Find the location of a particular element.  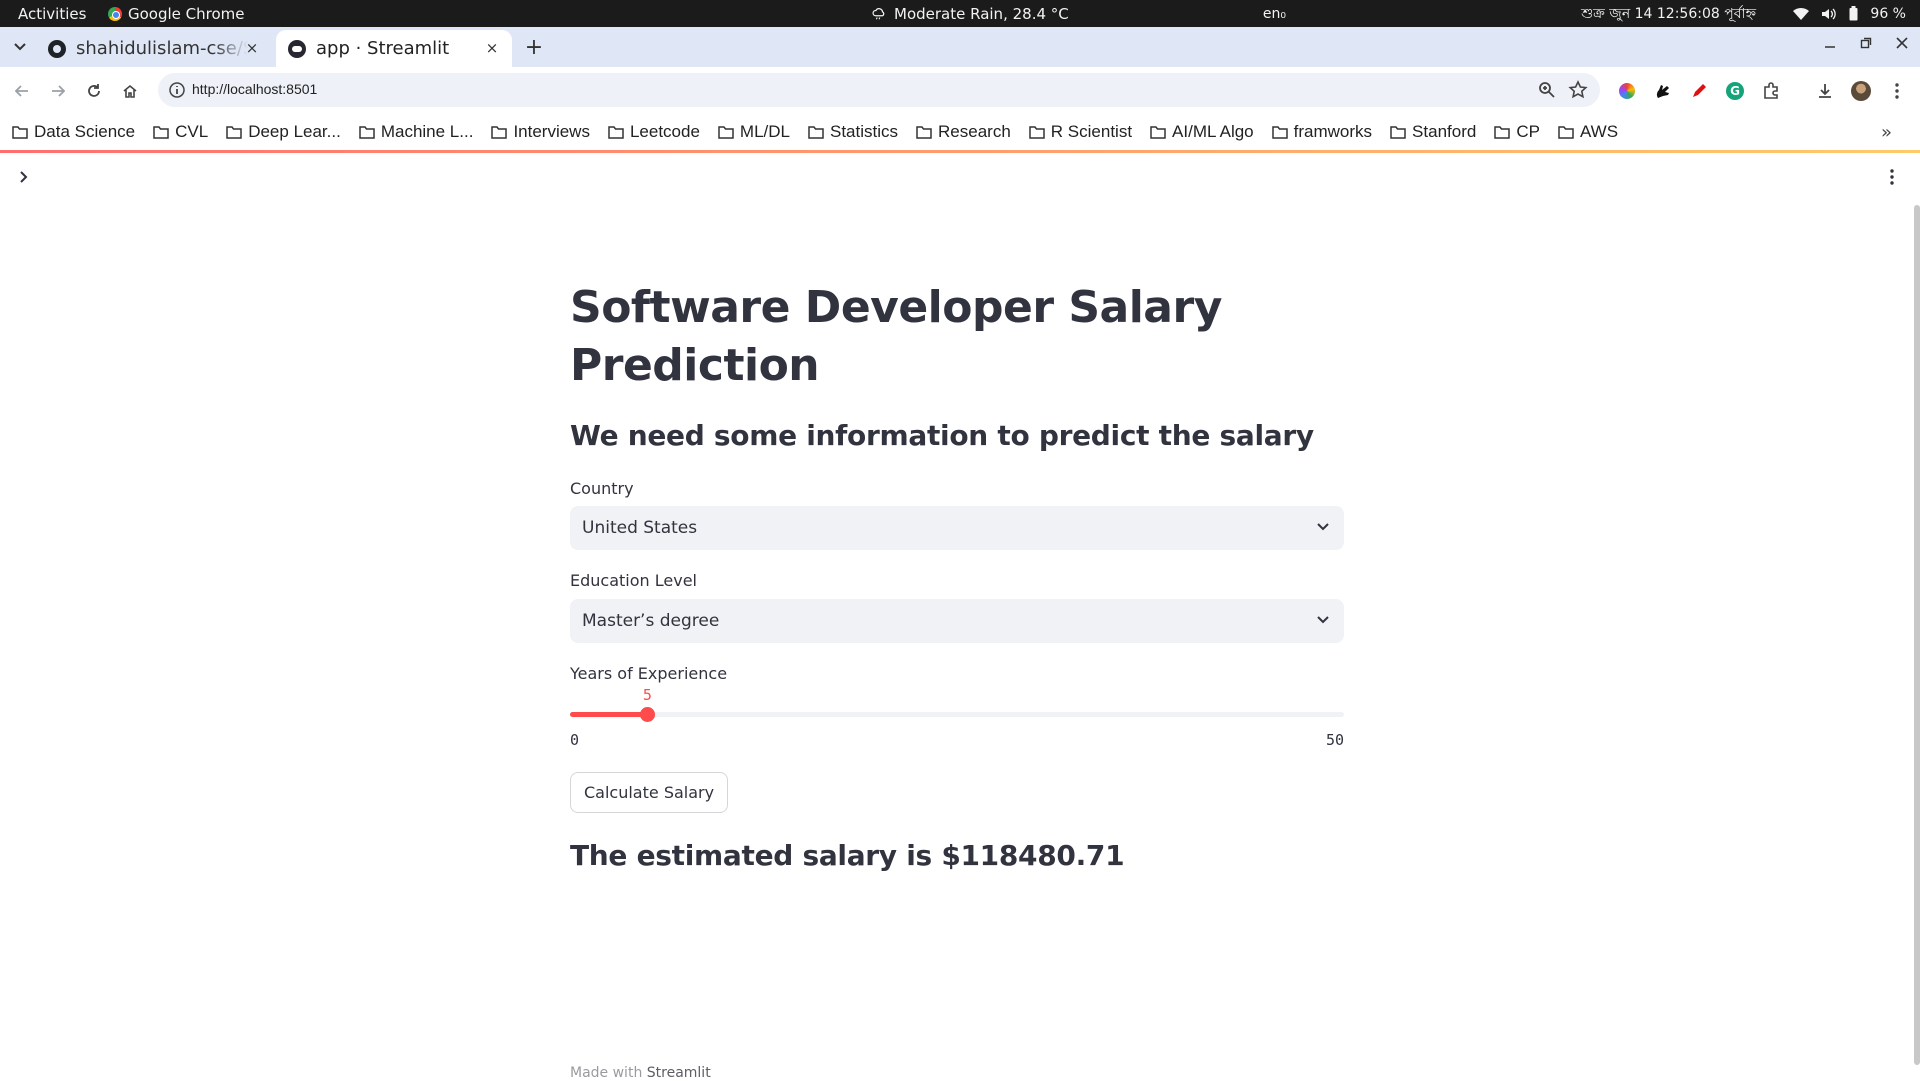

experience-slider-min: 0 is located at coordinates (575, 740).